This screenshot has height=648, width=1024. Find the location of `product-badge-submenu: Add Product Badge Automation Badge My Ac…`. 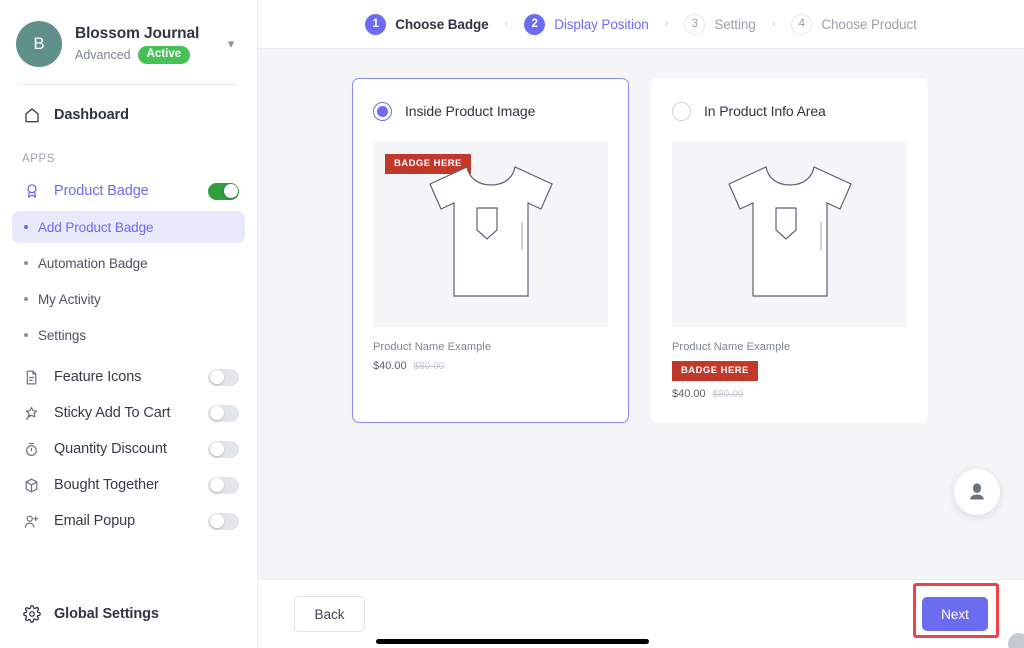

product-badge-submenu: Add Product Badge Automation Badge My Ac… is located at coordinates (128, 284).